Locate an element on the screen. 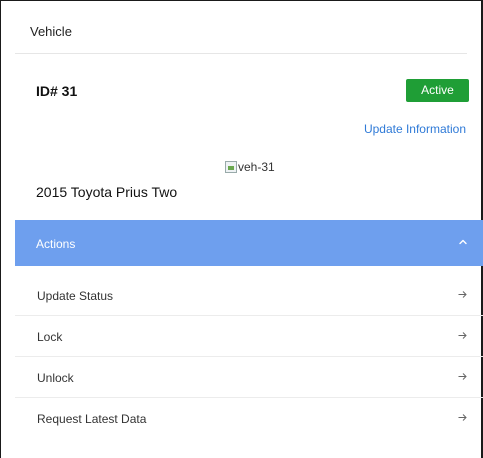  actions-accordion-header: Actions is located at coordinates (249, 243).